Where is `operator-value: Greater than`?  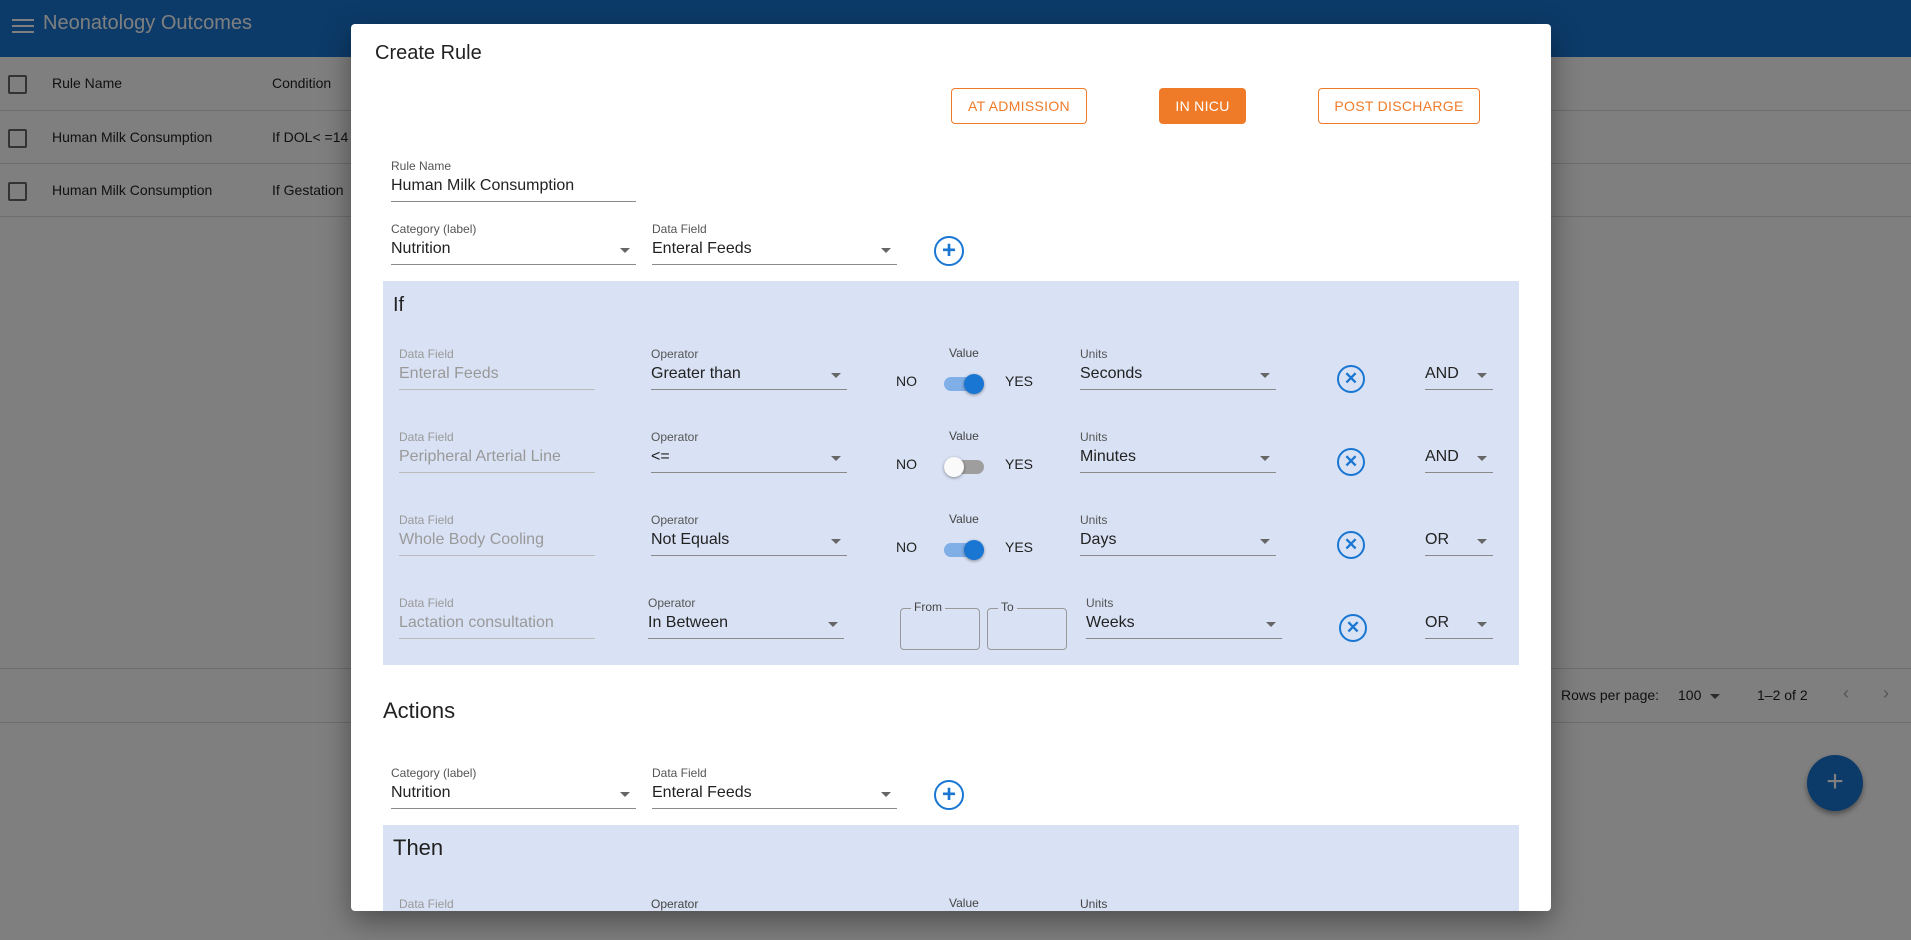
operator-value: Greater than is located at coordinates (696, 373).